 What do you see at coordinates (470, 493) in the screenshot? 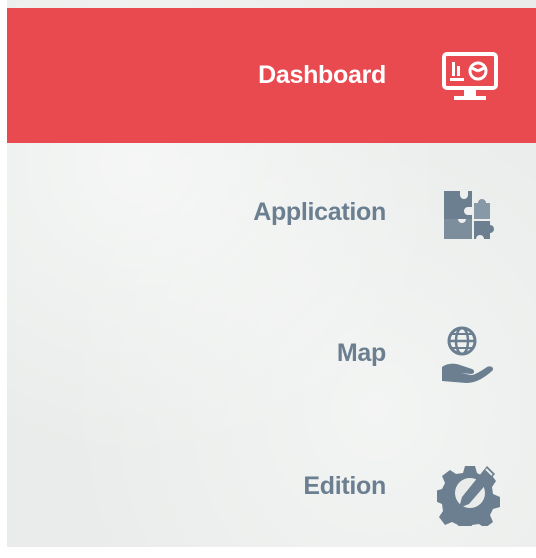
I see `gear-pencil-icon` at bounding box center [470, 493].